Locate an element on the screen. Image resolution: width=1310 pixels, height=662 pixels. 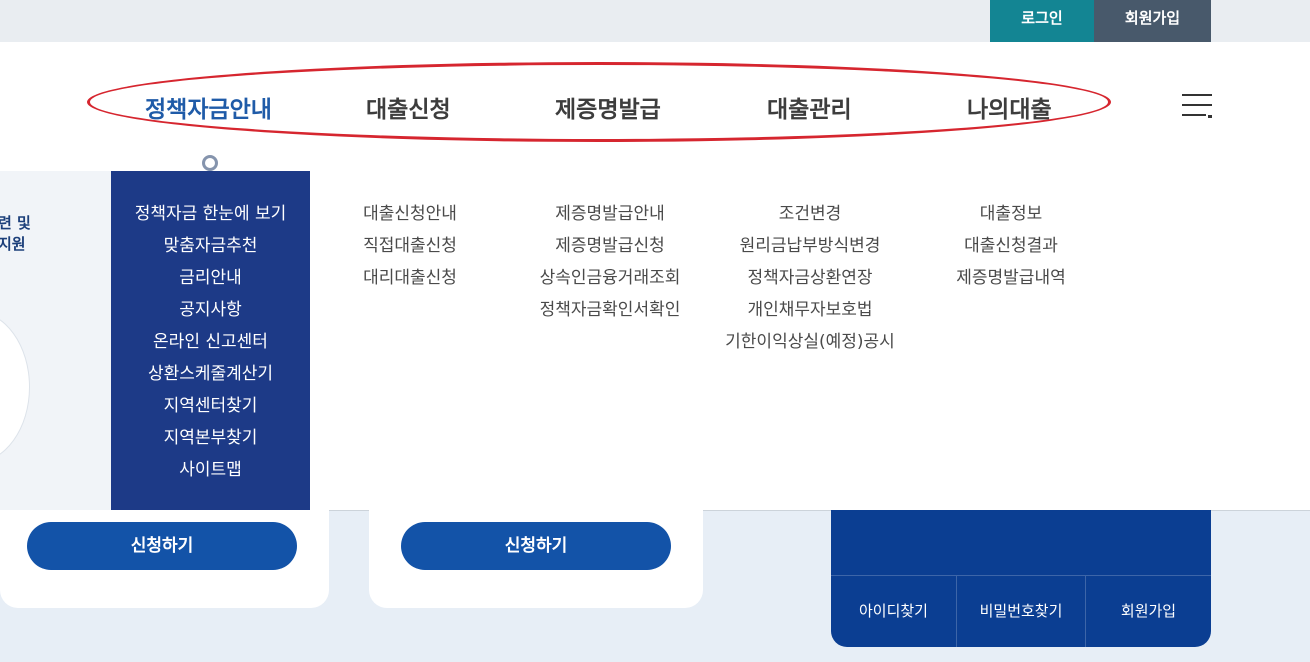
submenu-item: 직접대출신청 is located at coordinates (410, 246).